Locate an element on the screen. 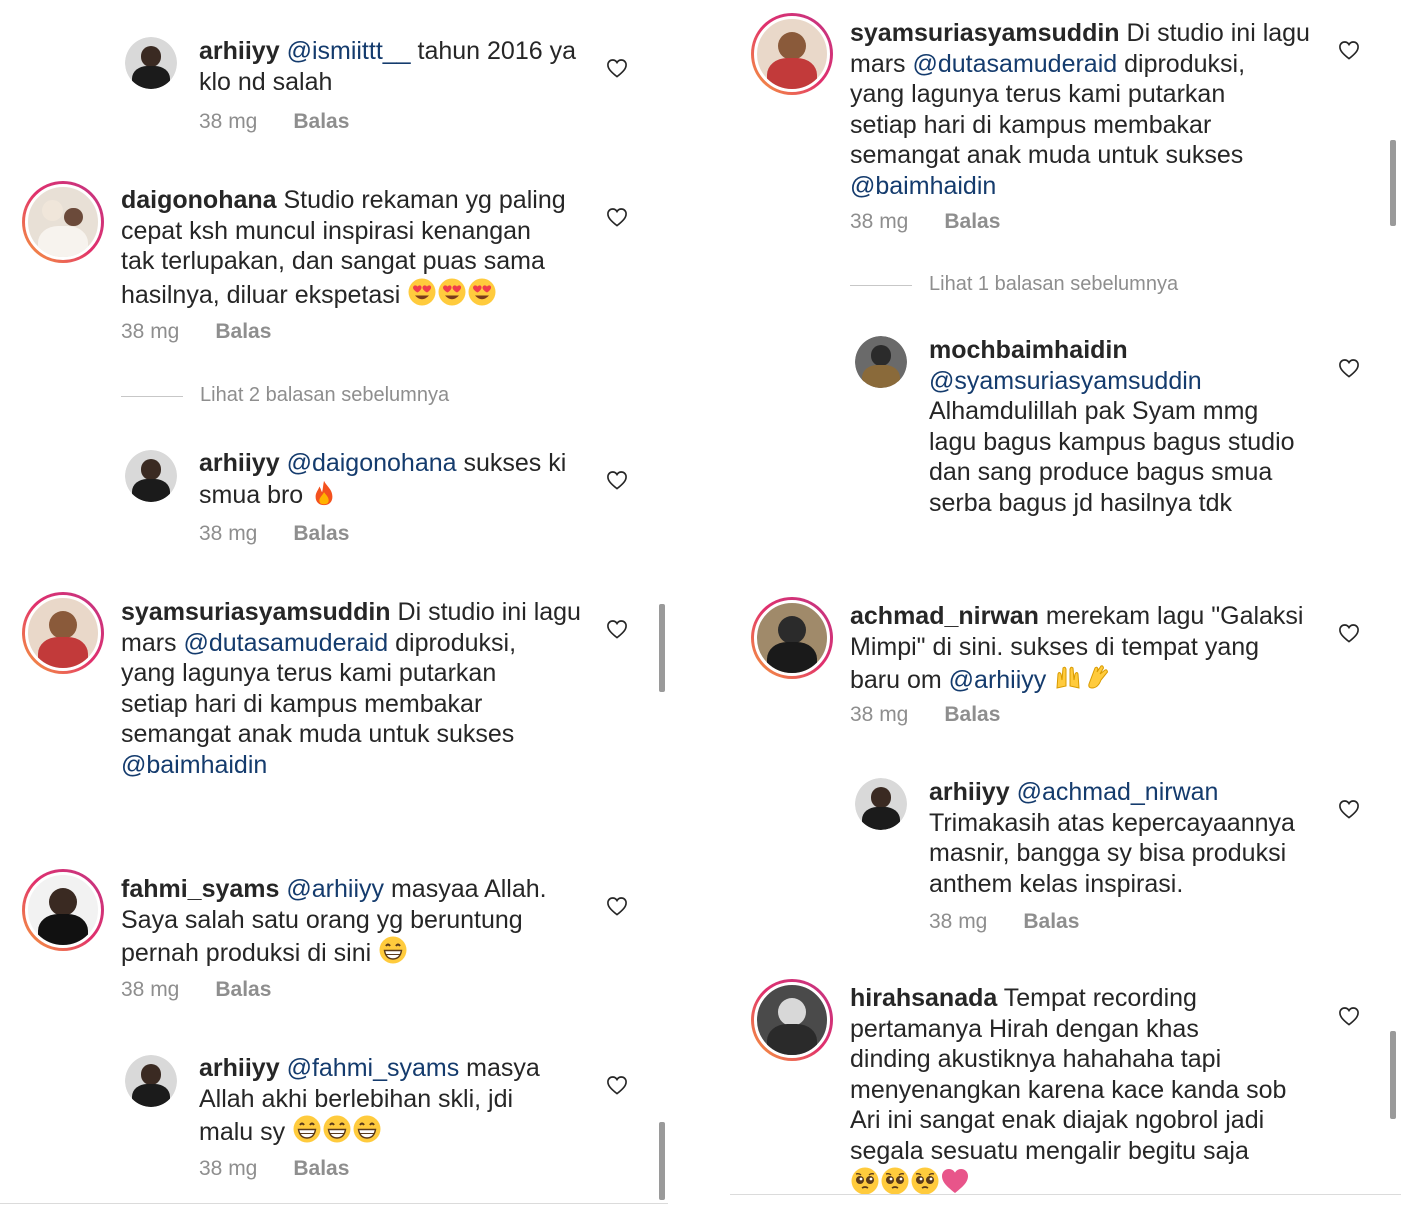  mention-link: @daigonohana is located at coordinates (372, 463).